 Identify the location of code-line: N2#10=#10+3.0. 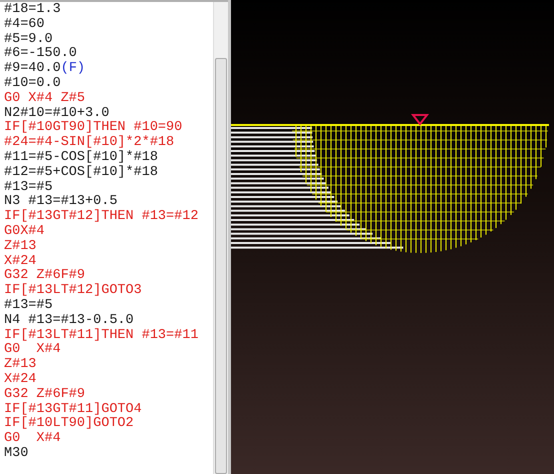
(57, 113).